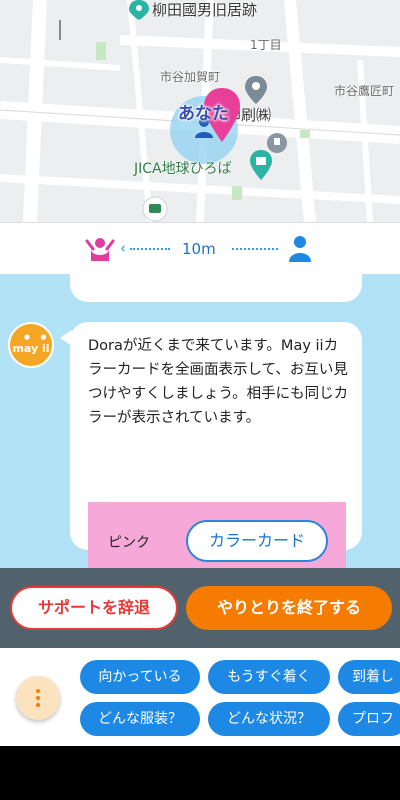 This screenshot has width=400, height=800. Describe the element at coordinates (205, 10) in the screenshot. I see `map-label-shrine: 柳田國男旧居跡` at that location.